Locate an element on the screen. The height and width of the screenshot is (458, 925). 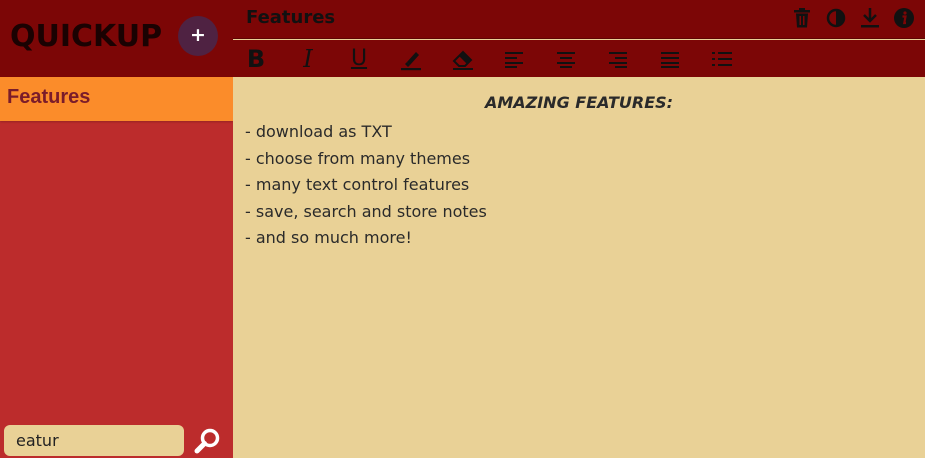
align-left-icon is located at coordinates (514, 60).